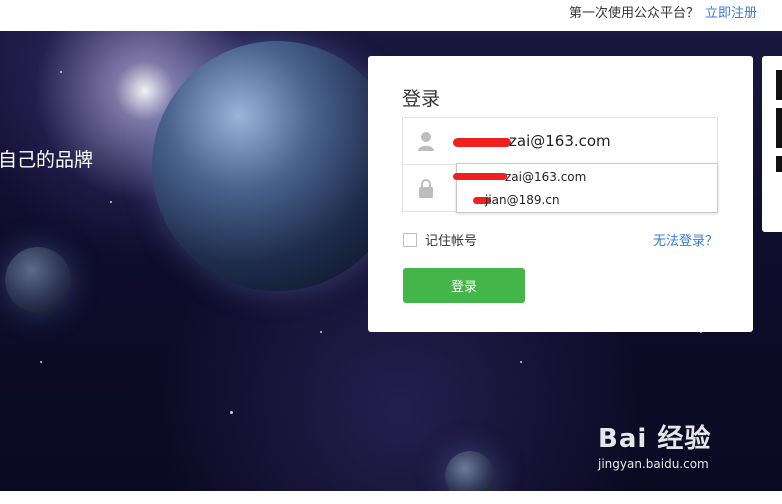  Describe the element at coordinates (470, 471) in the screenshot. I see `distant-planet-image` at that location.